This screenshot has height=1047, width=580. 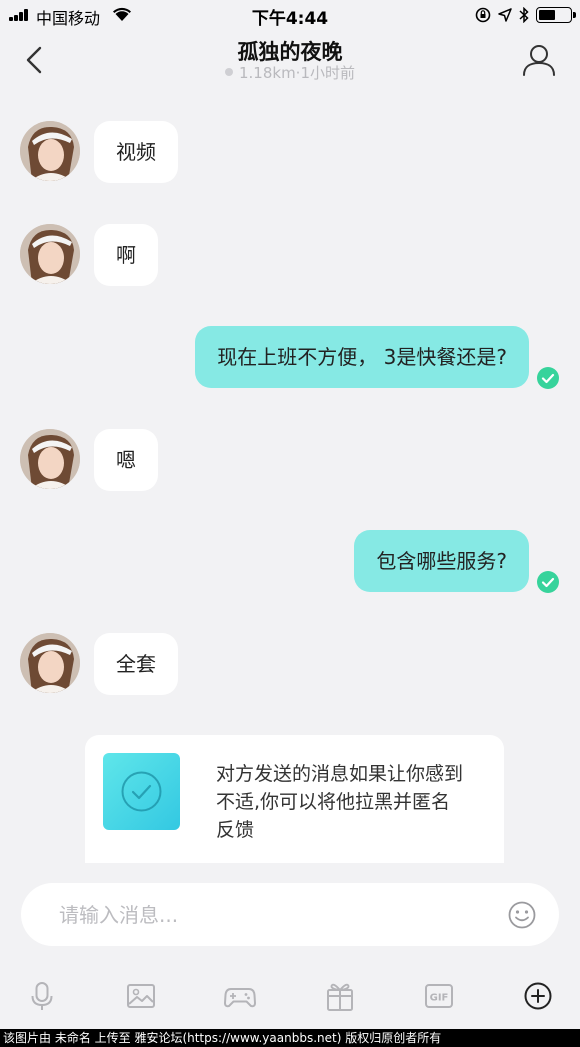 What do you see at coordinates (340, 802) in the screenshot?
I see `safety-notice-text: 对方发送的消息如果让你感到不适,你可以将他拉黑并匿名反馈` at bounding box center [340, 802].